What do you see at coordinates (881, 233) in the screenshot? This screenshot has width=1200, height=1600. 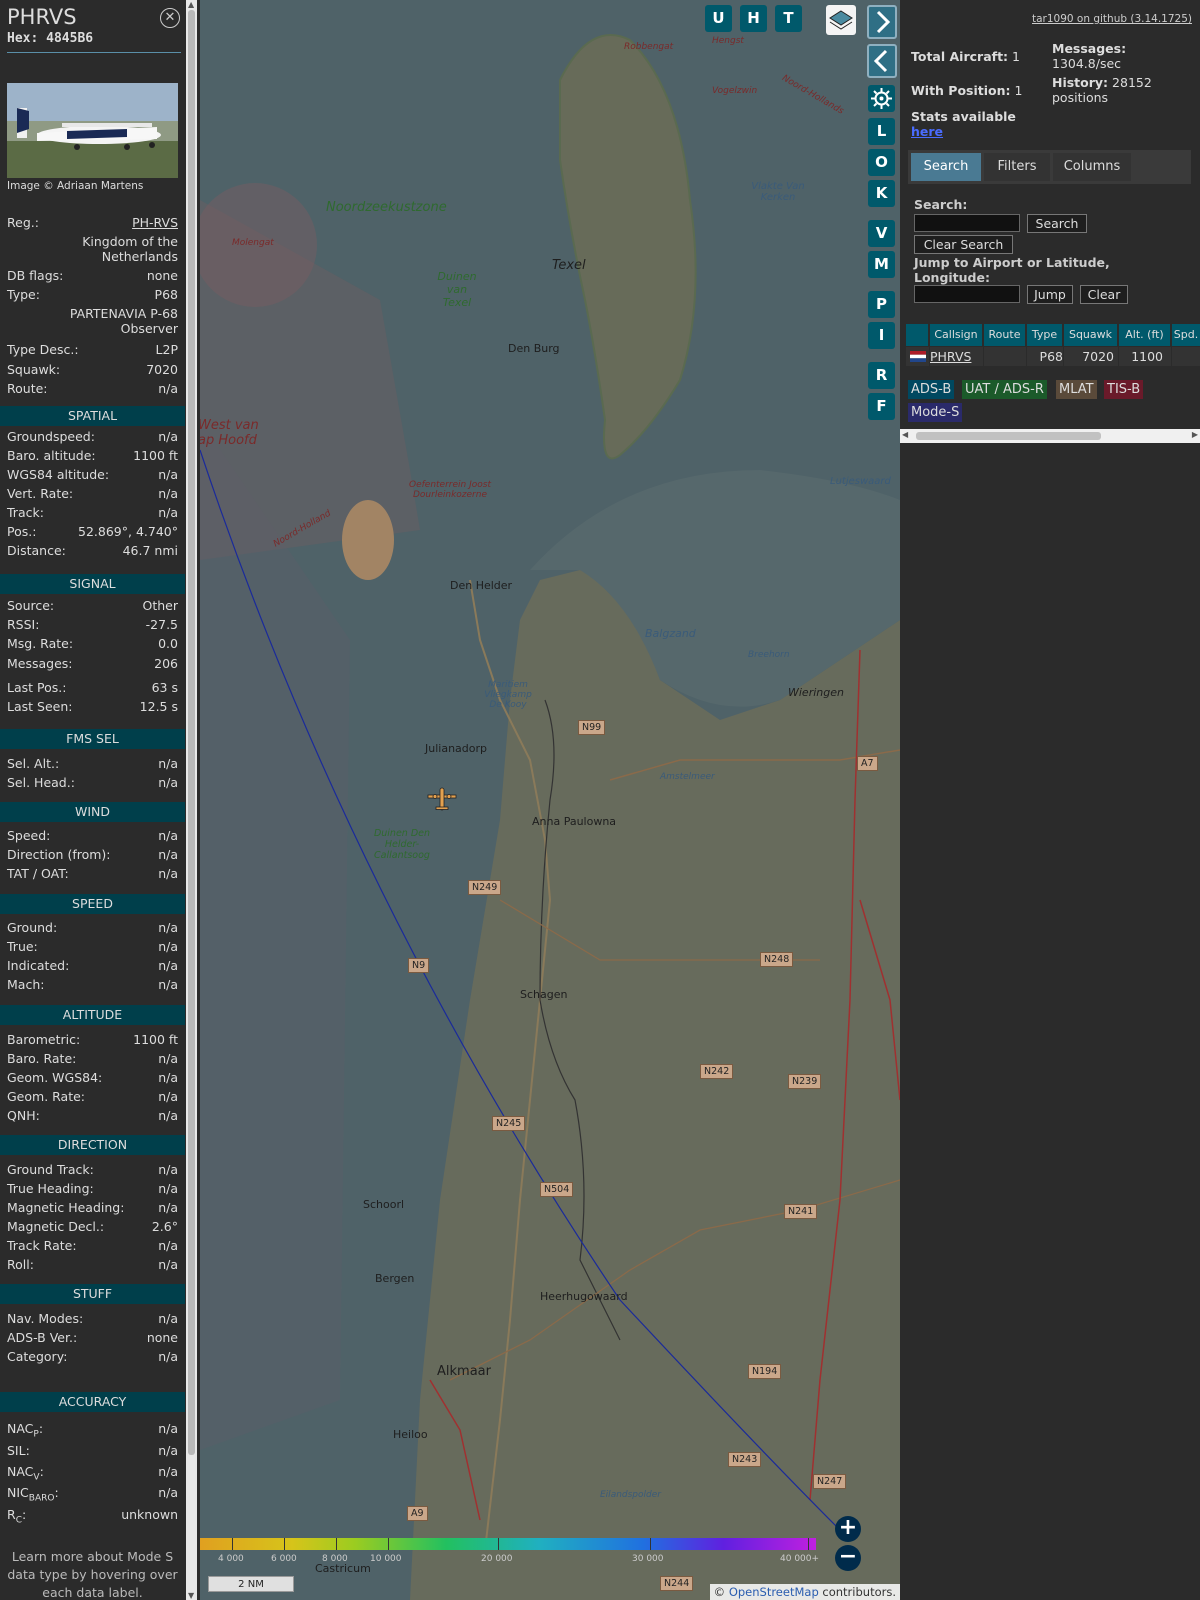 I see `button-v: V` at bounding box center [881, 233].